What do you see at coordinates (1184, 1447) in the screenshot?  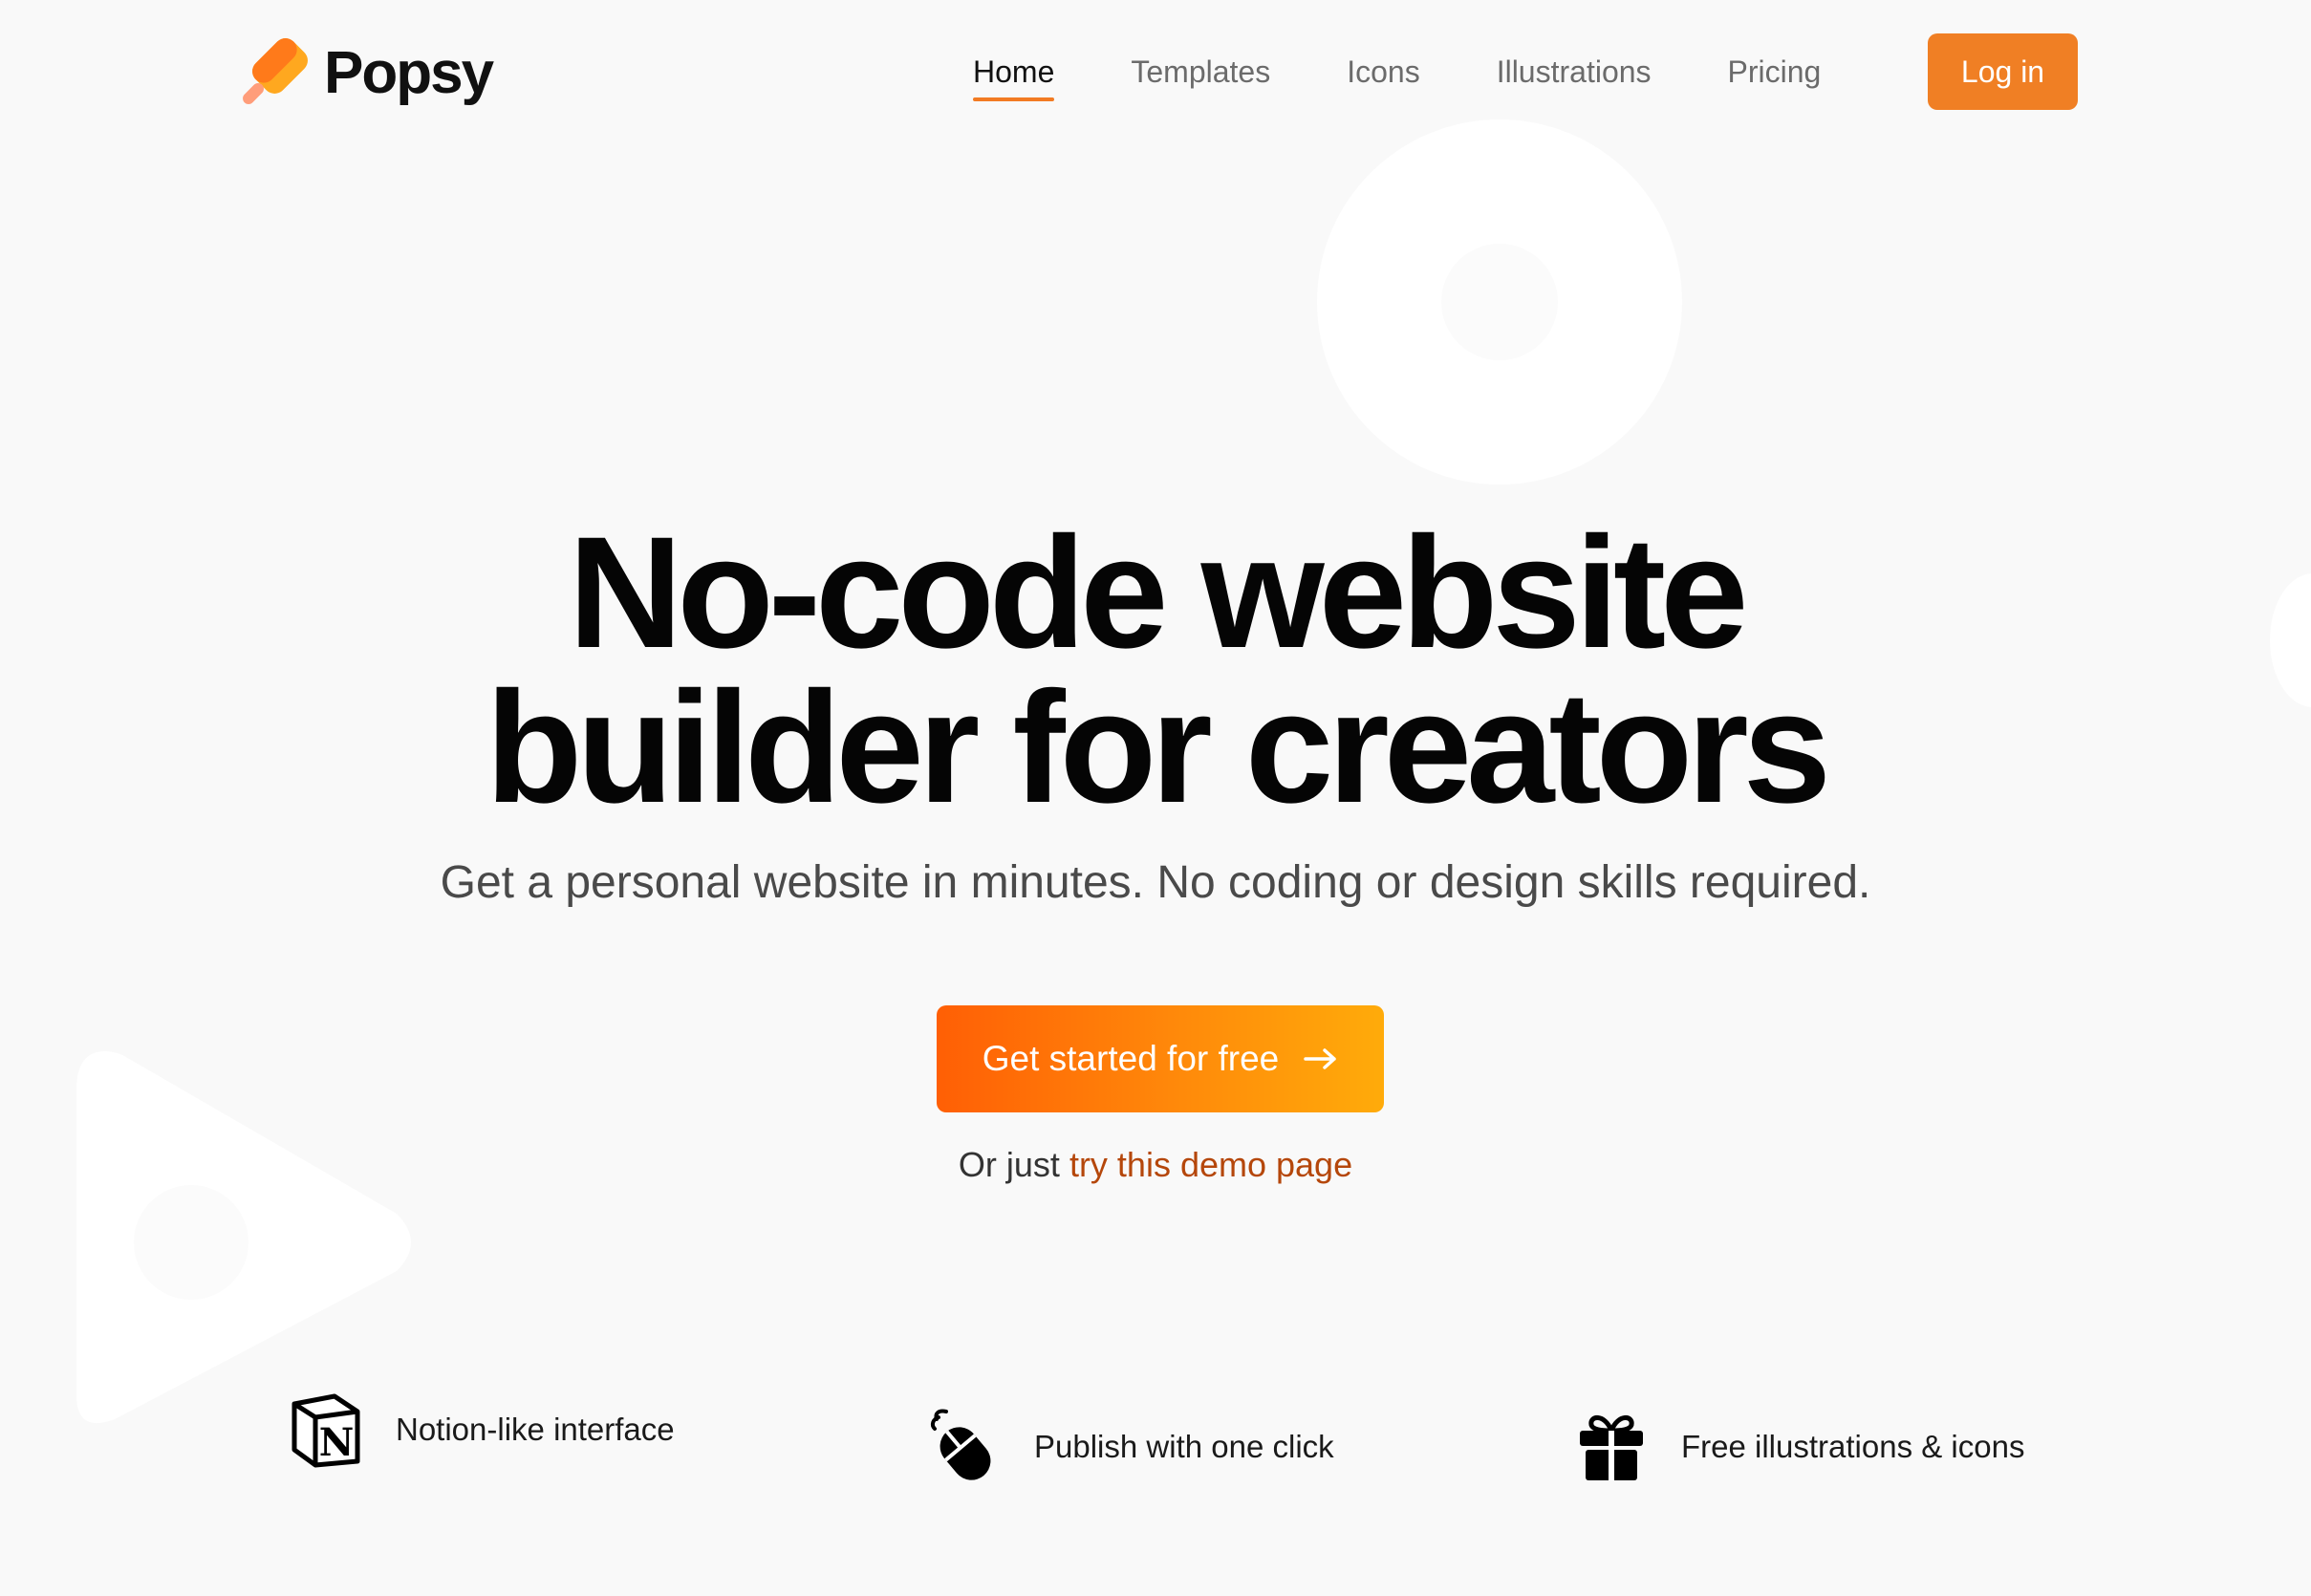 I see `feature-publish-label: Publish with one click` at bounding box center [1184, 1447].